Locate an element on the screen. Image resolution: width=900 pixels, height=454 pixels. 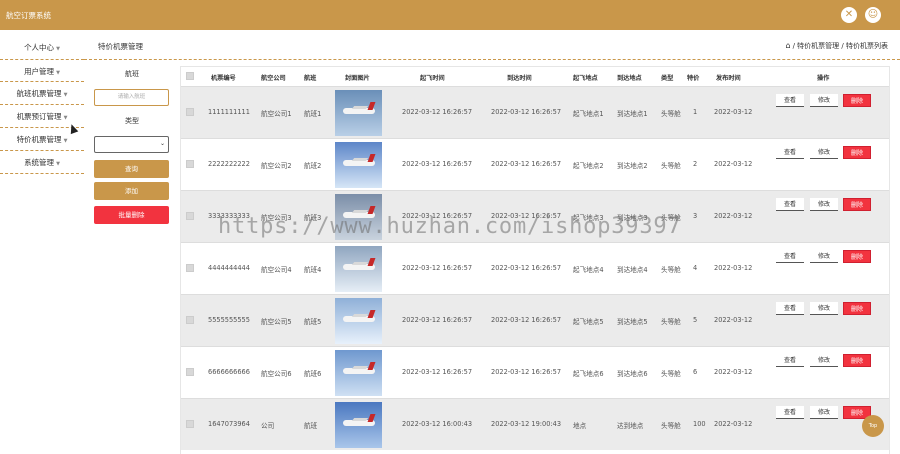
cell-to: 达到地点 is located at coordinates (630, 426).